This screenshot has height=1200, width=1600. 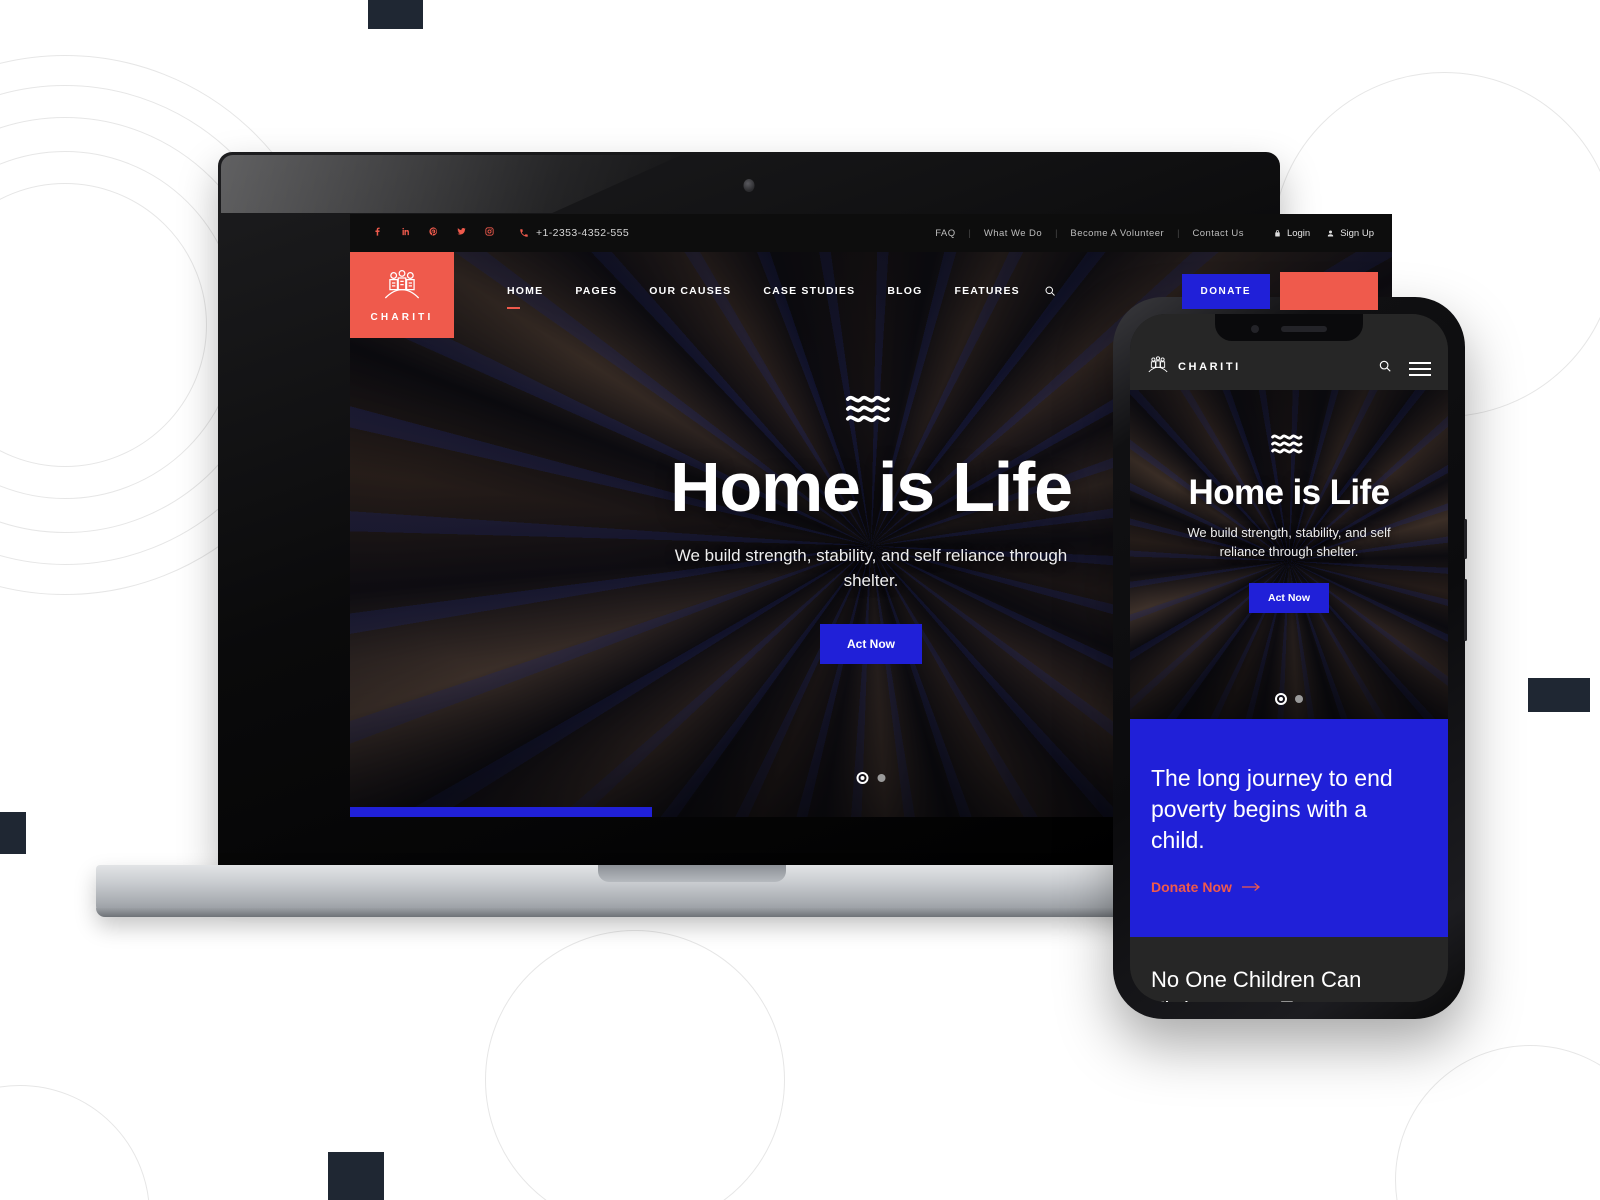 I want to click on act-now-button: Act Now, so click(x=871, y=643).